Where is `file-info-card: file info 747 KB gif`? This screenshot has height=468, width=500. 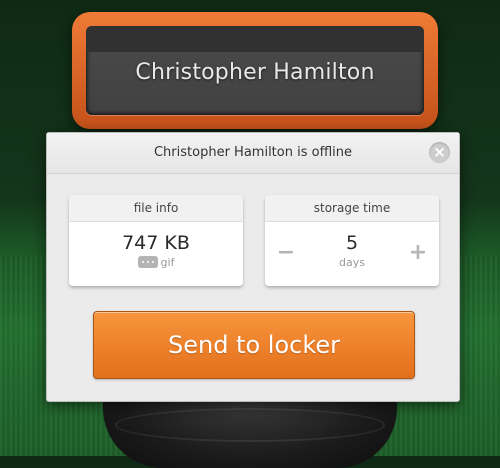
file-info-card: file info 747 KB gif is located at coordinates (156, 240).